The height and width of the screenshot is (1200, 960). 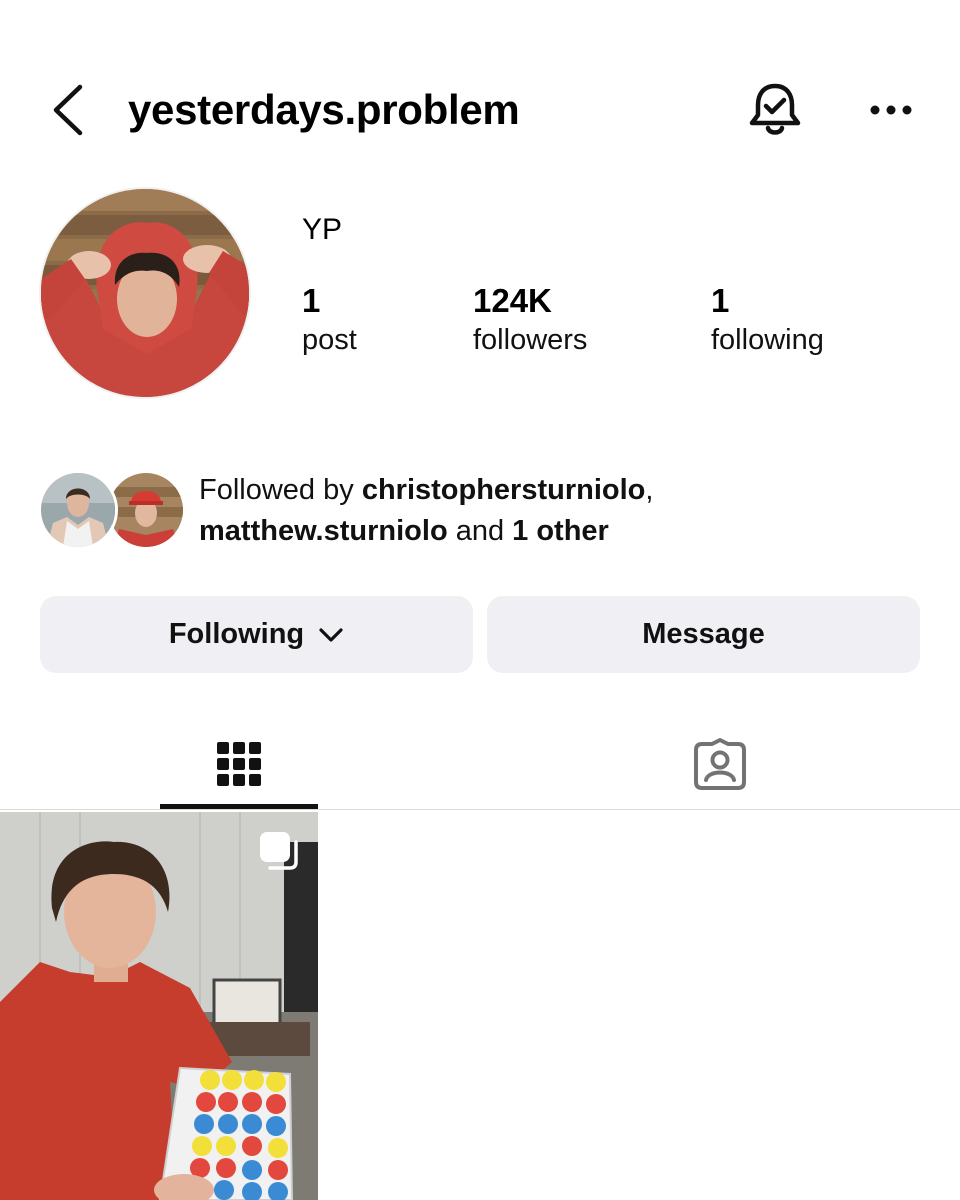 I want to click on following-label: following, so click(x=767, y=340).